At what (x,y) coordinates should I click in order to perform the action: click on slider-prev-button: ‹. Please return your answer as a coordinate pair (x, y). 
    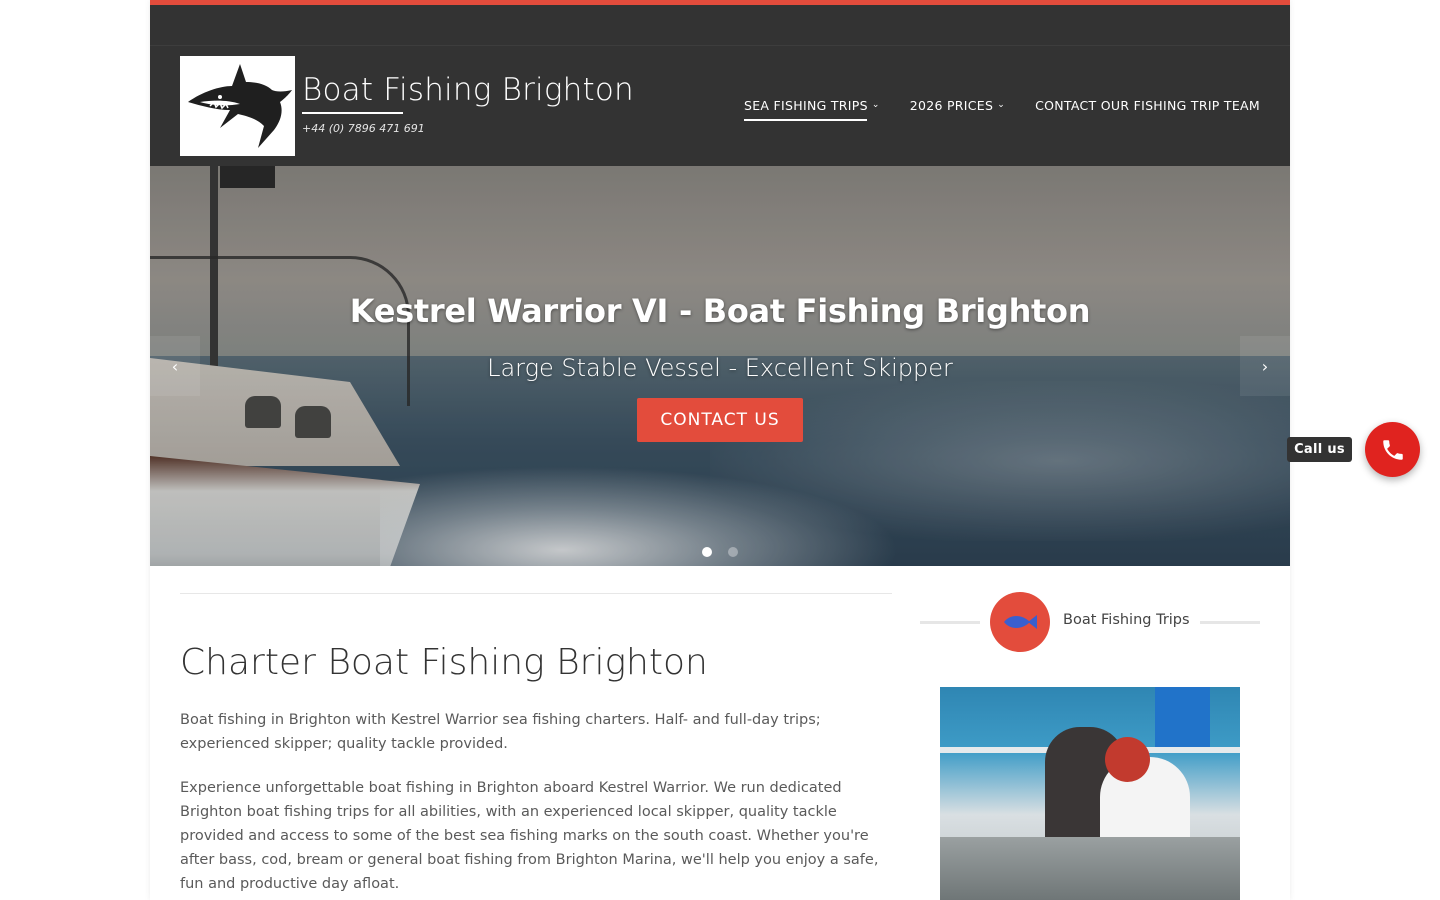
    Looking at the image, I should click on (175, 366).